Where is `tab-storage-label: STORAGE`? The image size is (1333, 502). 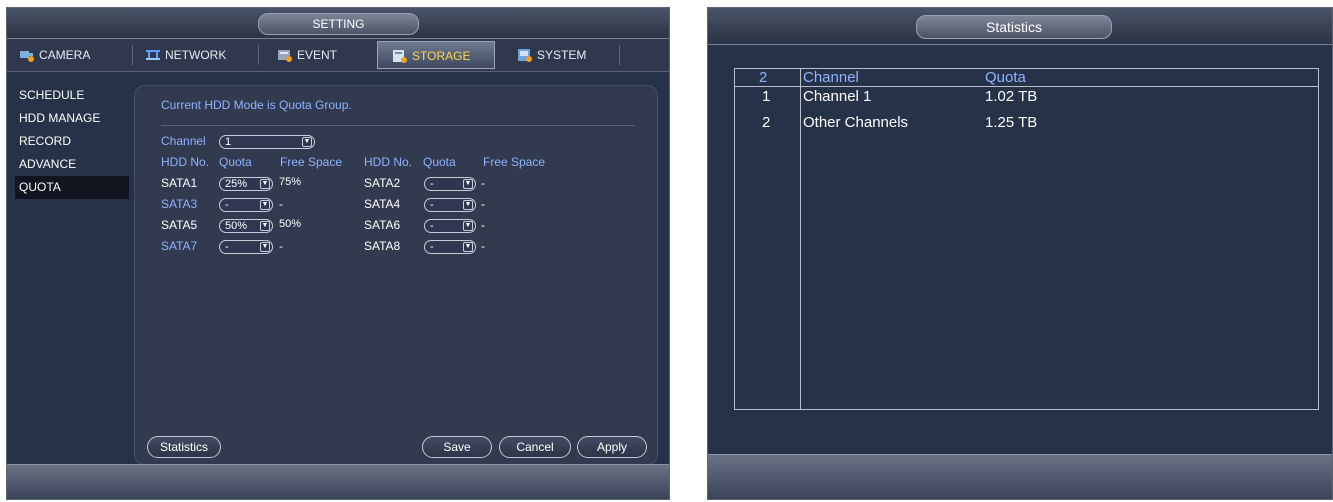
tab-storage-label: STORAGE is located at coordinates (441, 56).